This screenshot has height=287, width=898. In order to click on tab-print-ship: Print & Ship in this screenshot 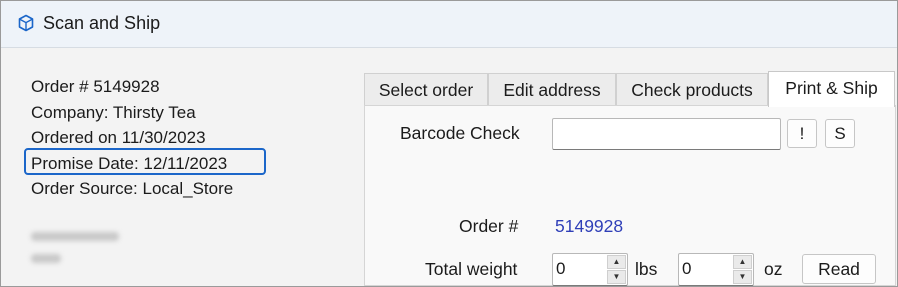, I will do `click(831, 89)`.